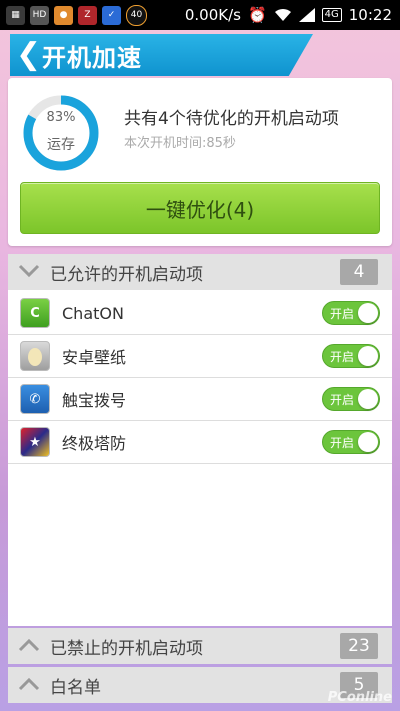 The image size is (400, 711). Describe the element at coordinates (75, 687) in the screenshot. I see `whitelist-section-title: 白名单` at that location.